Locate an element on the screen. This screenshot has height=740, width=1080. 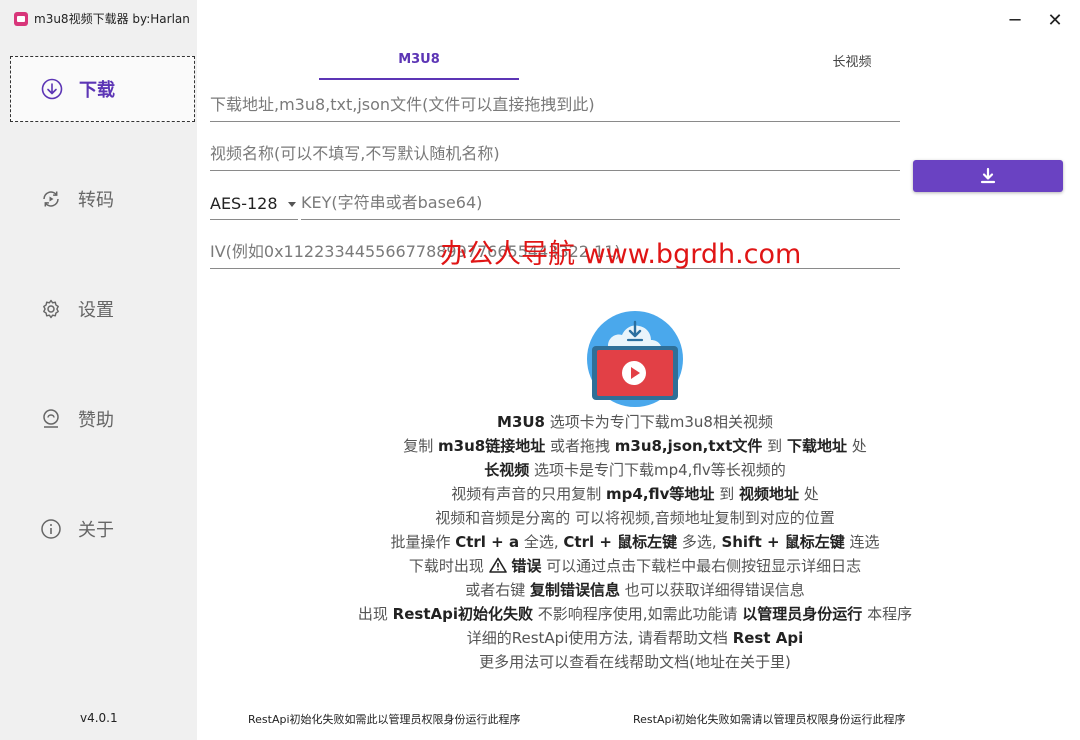
help-text-part: 更多用法可以查看在线帮助文档(地址在关于里) is located at coordinates (635, 662).